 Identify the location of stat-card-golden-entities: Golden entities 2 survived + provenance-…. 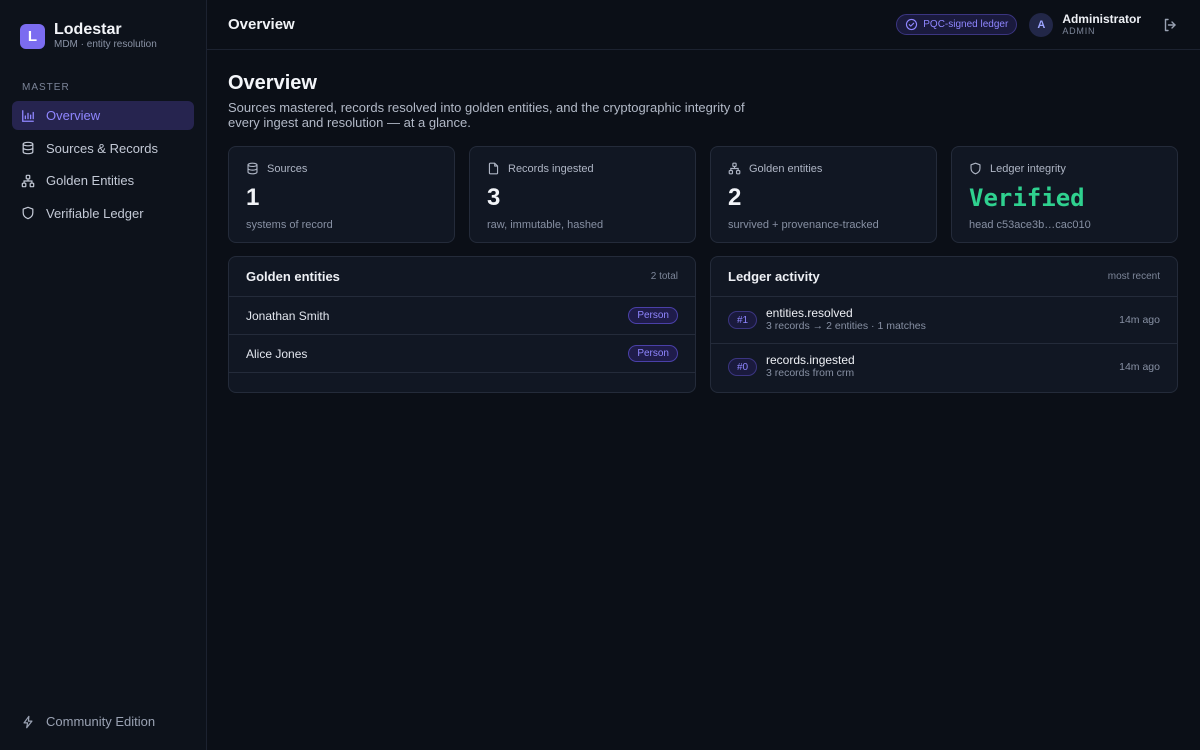
(823, 194).